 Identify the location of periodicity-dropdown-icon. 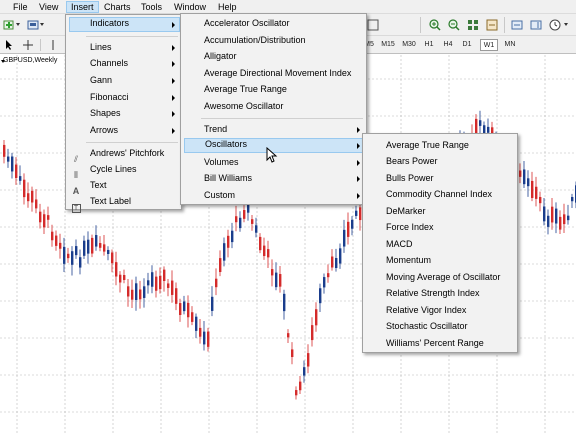
(566, 24).